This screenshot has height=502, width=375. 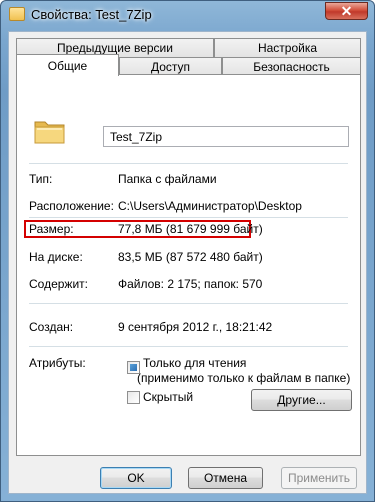 I want to click on window-title: Свойства: Test_7Zip, so click(x=91, y=14).